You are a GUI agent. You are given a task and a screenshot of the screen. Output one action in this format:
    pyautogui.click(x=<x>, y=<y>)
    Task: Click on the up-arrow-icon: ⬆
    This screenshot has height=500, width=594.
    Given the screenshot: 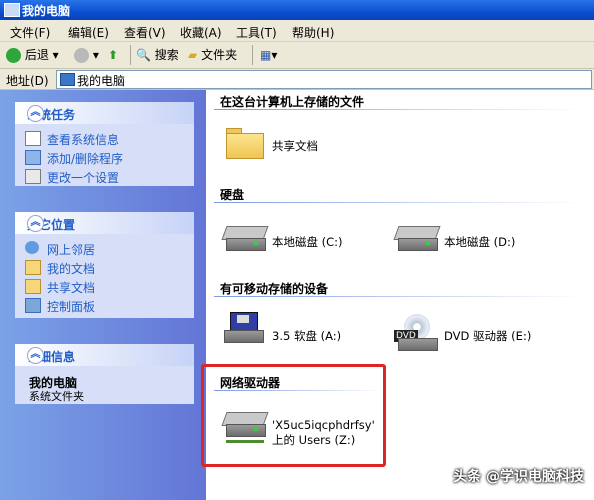 What is the action you would take?
    pyautogui.click(x=113, y=55)
    